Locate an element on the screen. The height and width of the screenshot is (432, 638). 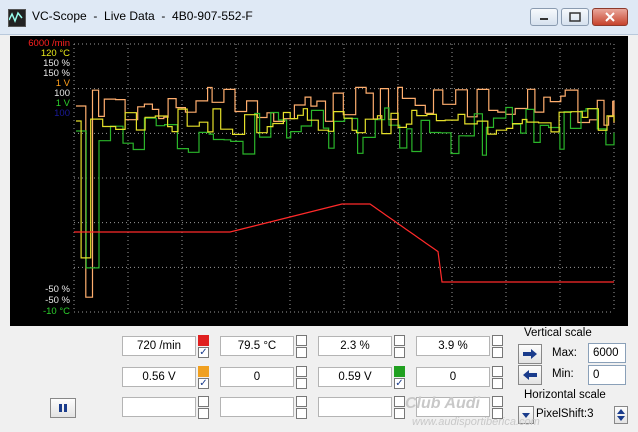
pause-button is located at coordinates (63, 408).